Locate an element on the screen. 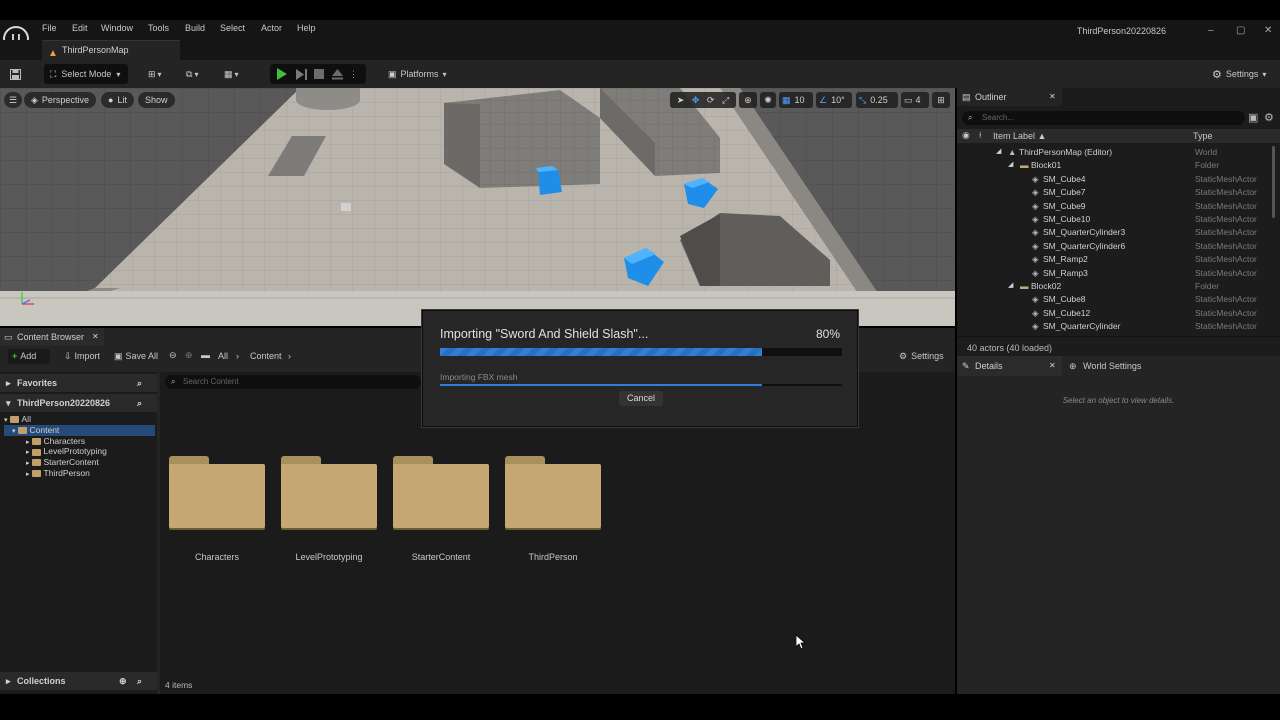 This screenshot has width=1280, height=720. save-all-button: ▣ Save All is located at coordinates (136, 356).